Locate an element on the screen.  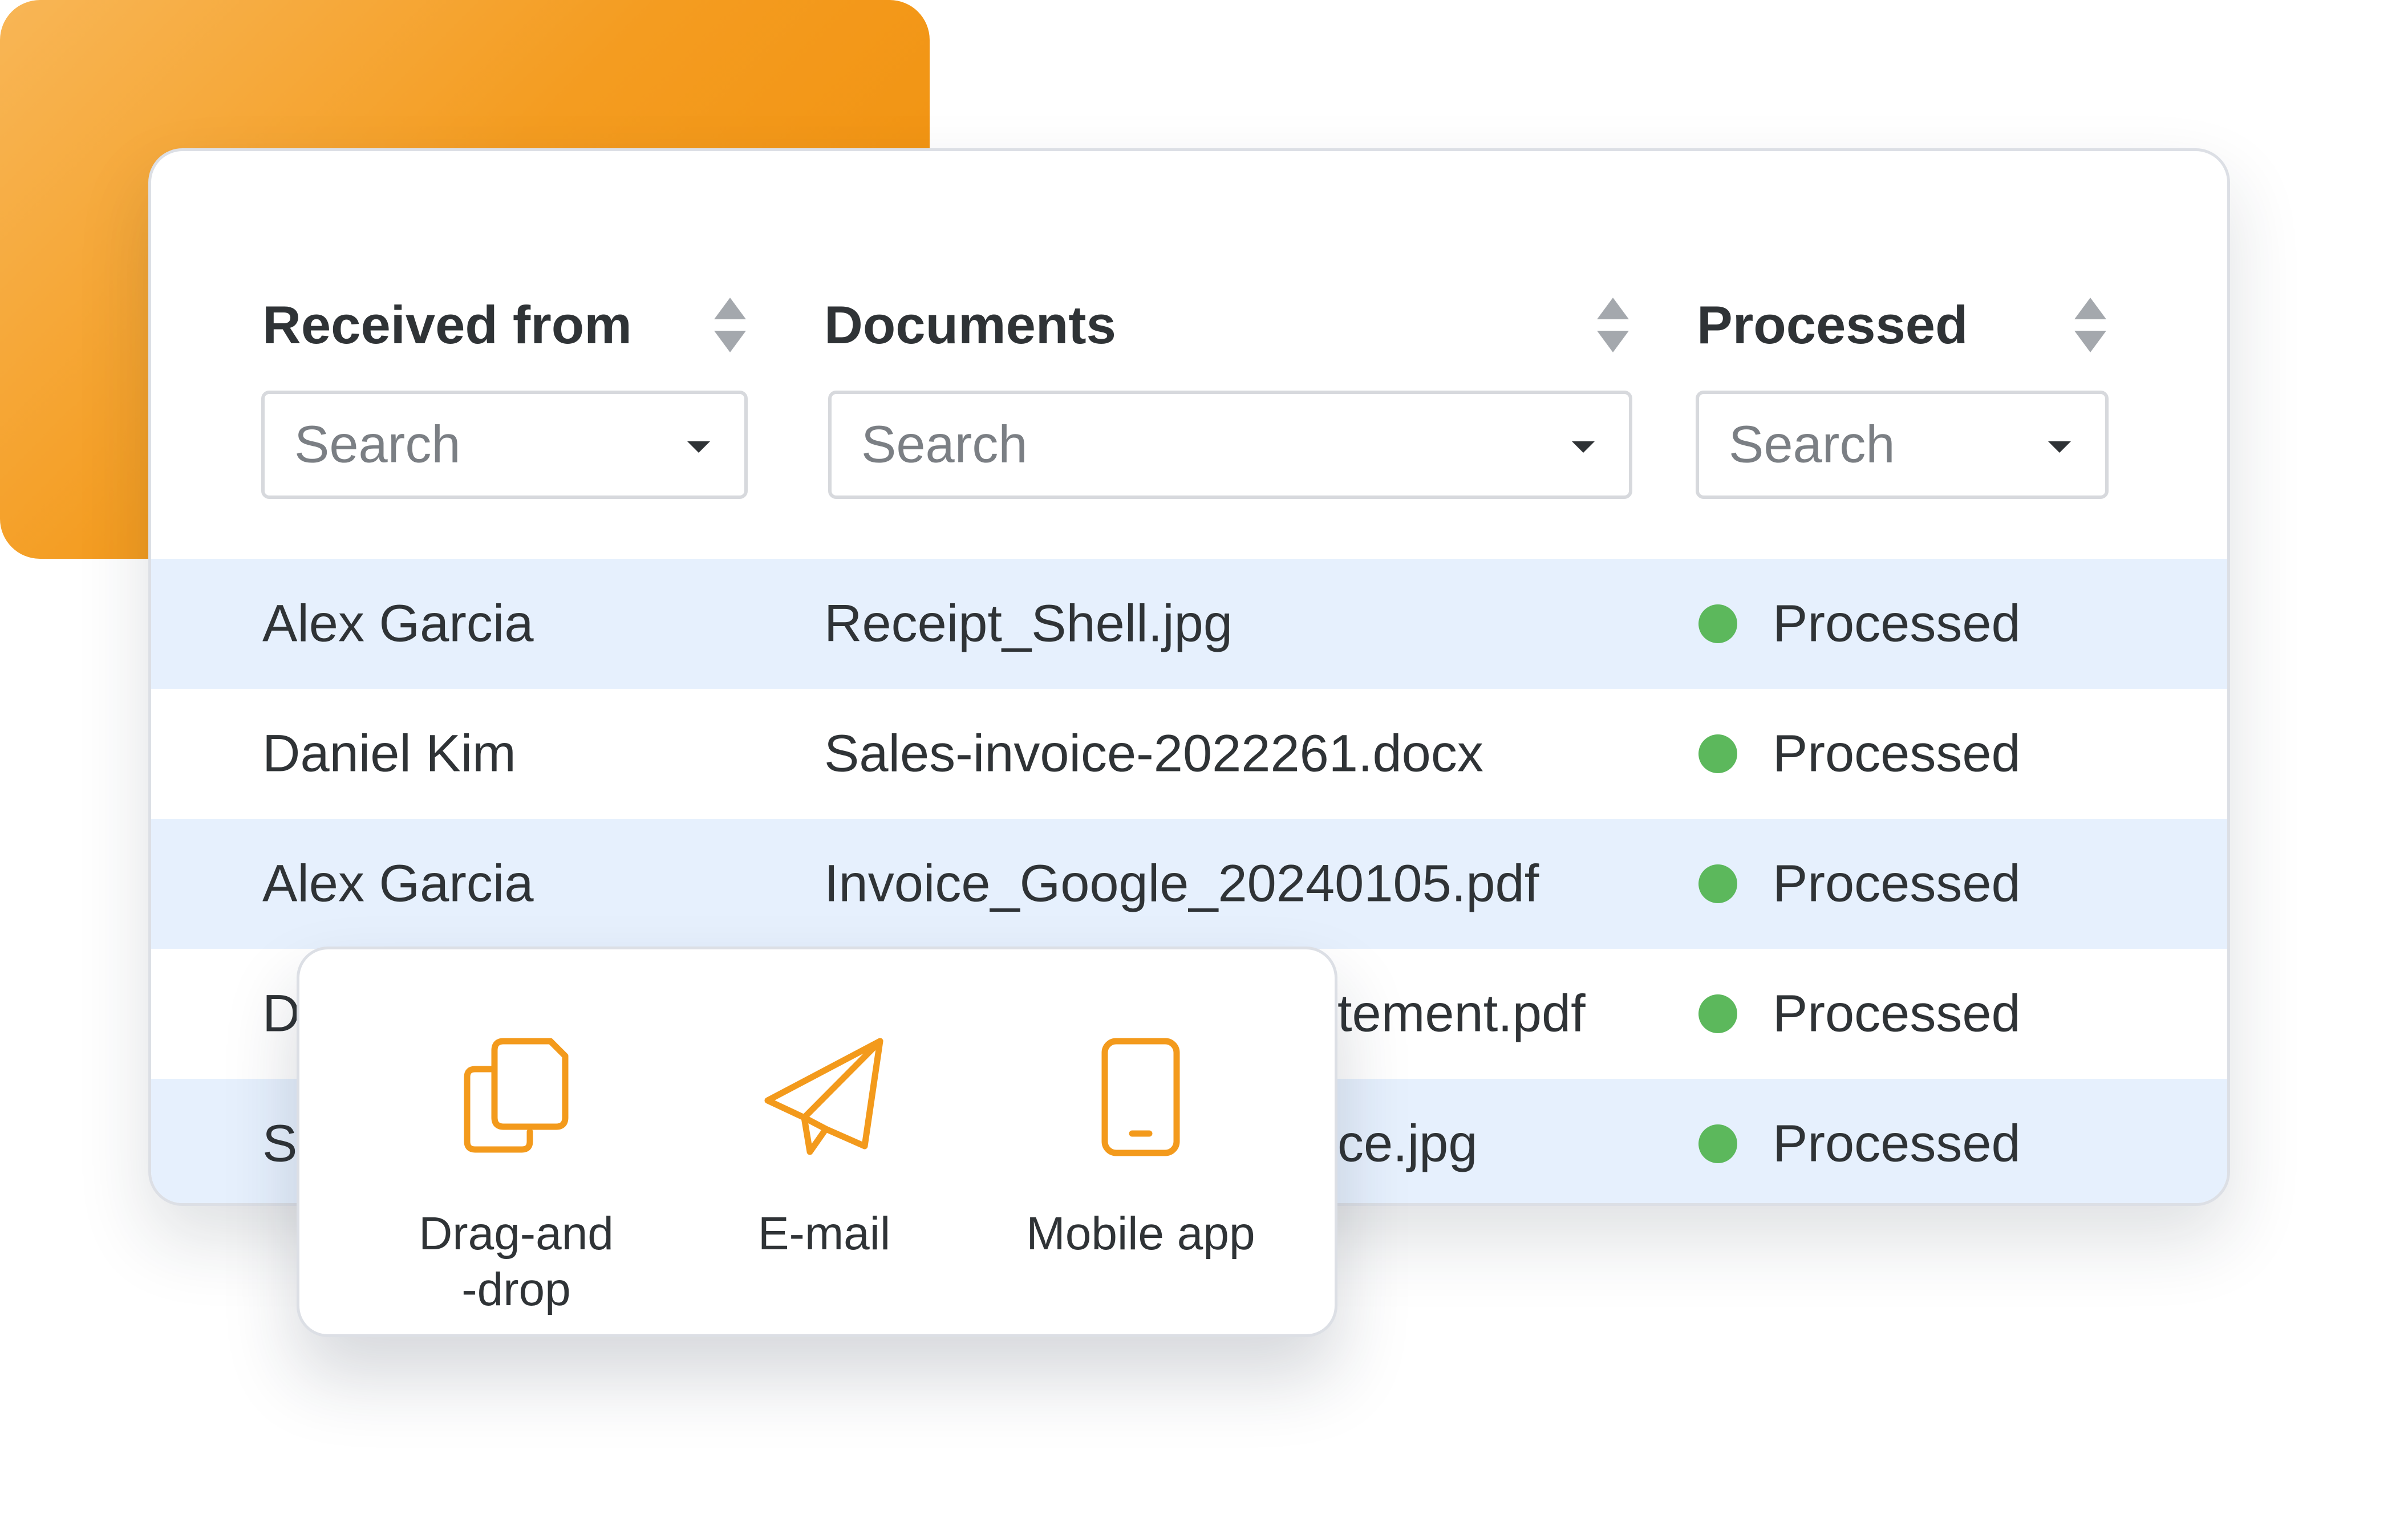
received-from-cell: D is located at coordinates (281, 1013).